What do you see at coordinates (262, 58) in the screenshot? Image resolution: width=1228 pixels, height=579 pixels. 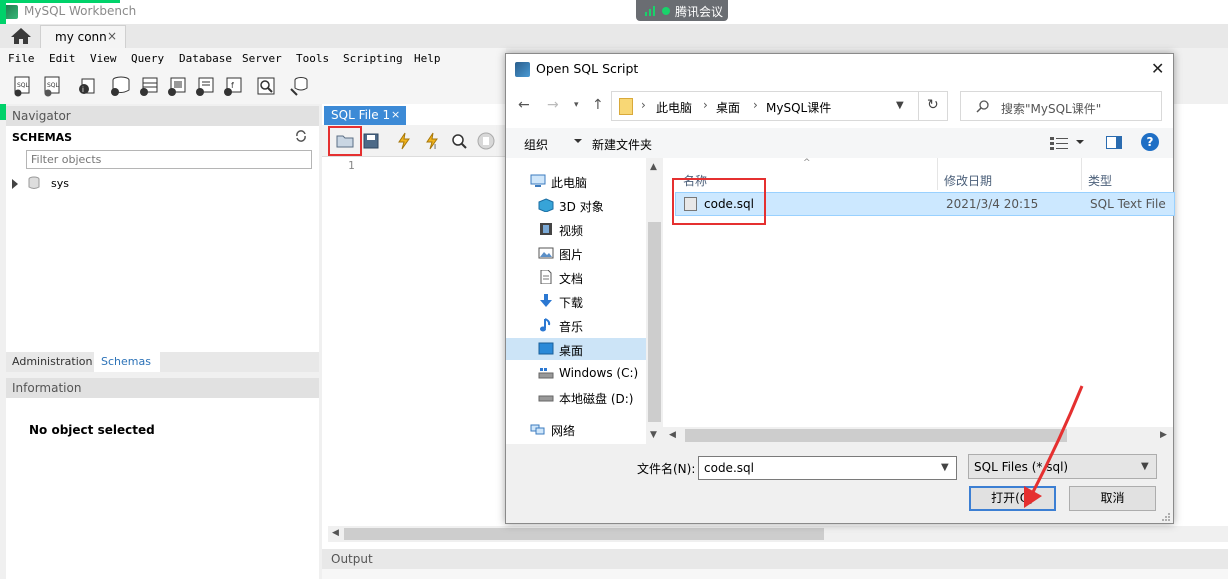 I see `menu-server: Server` at bounding box center [262, 58].